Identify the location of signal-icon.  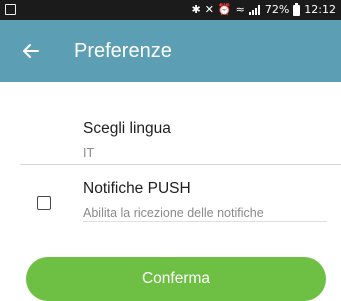
(254, 10).